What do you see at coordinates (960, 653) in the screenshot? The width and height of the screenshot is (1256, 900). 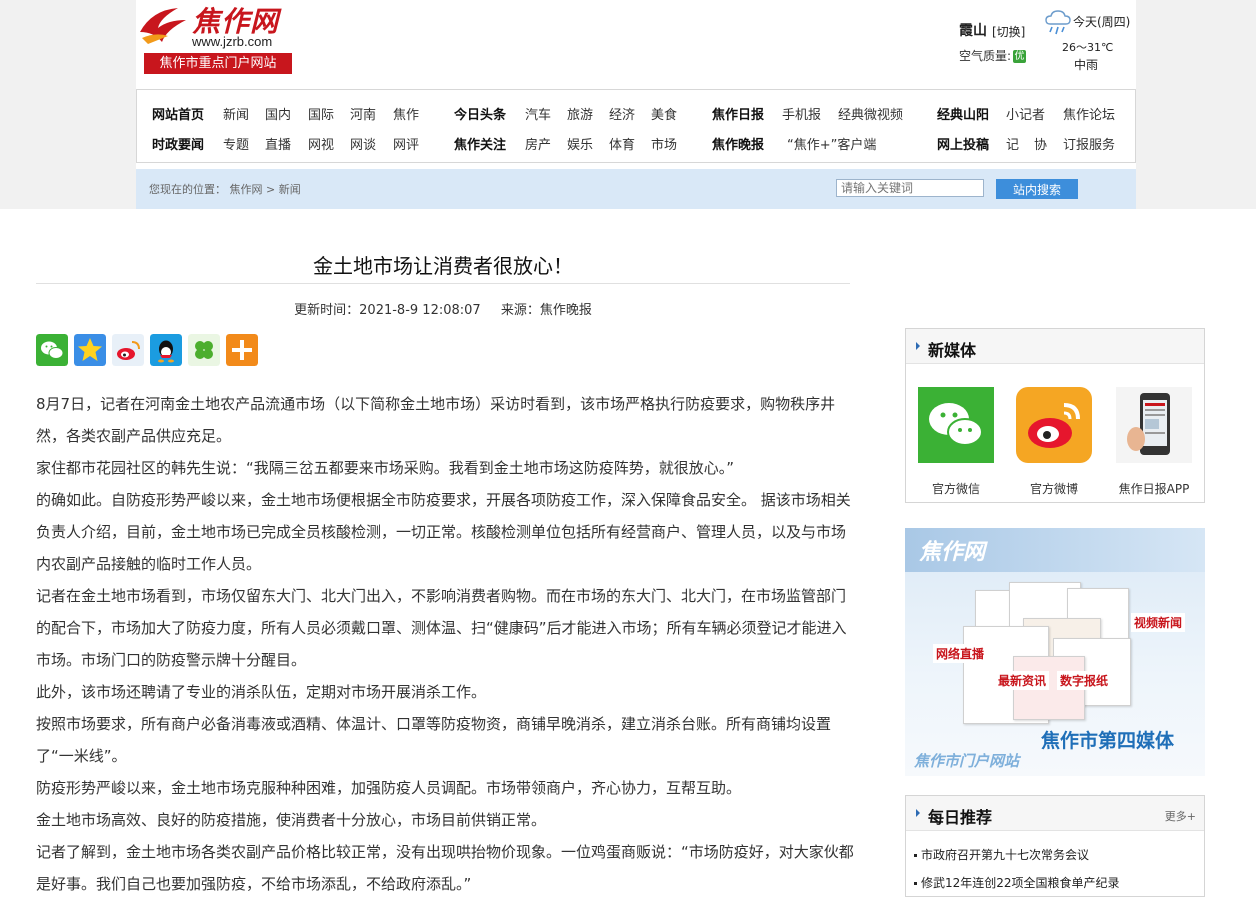 I see `banner-tag-live: 网络直播` at bounding box center [960, 653].